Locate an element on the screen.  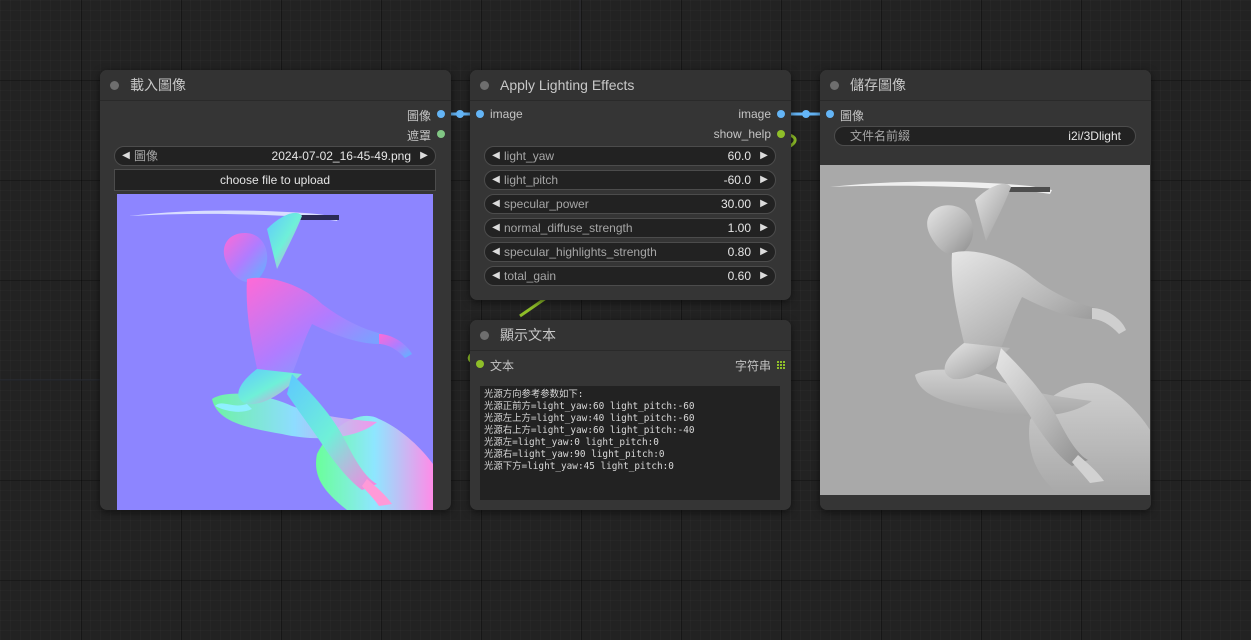
widget-label: specular_highlights_strength is located at coordinates (580, 252).